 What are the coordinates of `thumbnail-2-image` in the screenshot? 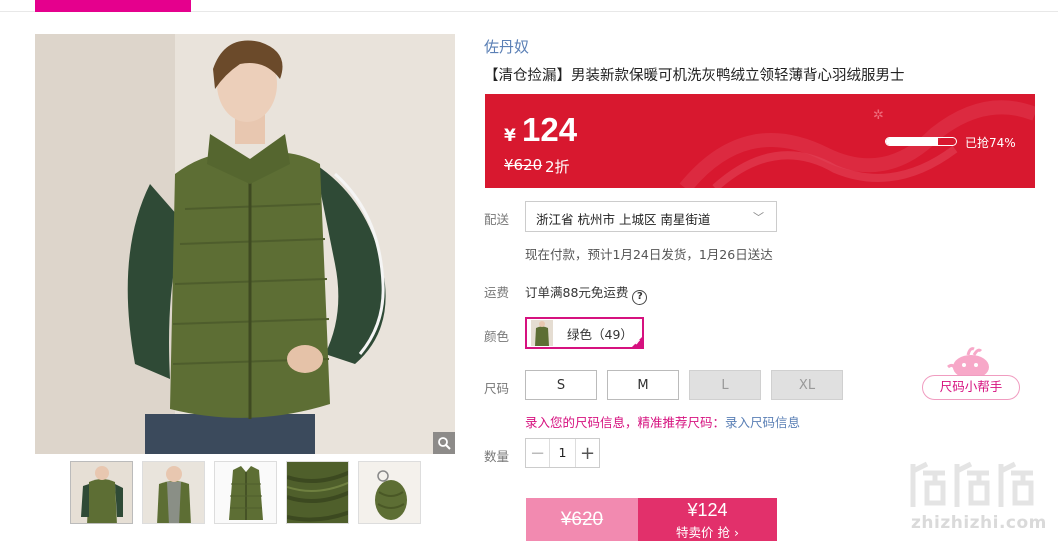 It's located at (173, 492).